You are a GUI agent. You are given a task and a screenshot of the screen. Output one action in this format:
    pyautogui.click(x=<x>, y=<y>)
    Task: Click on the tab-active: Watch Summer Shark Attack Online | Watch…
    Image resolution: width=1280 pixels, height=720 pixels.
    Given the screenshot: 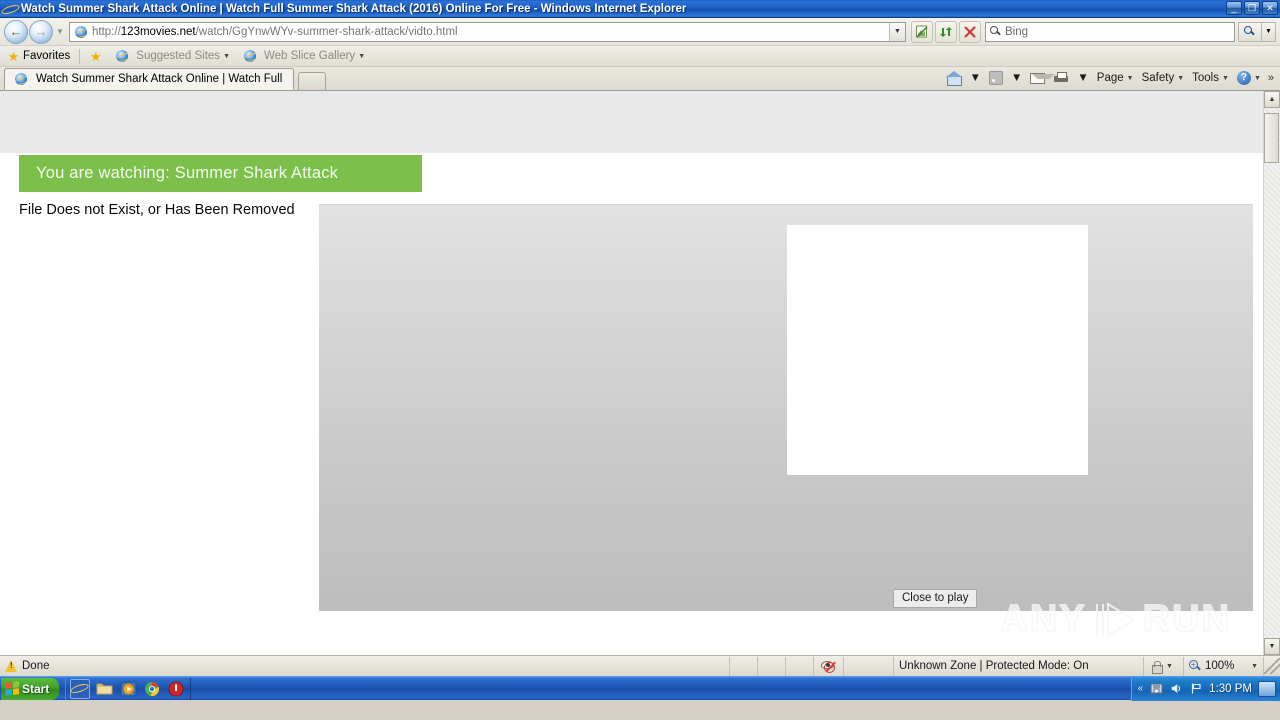 What is the action you would take?
    pyautogui.click(x=149, y=79)
    